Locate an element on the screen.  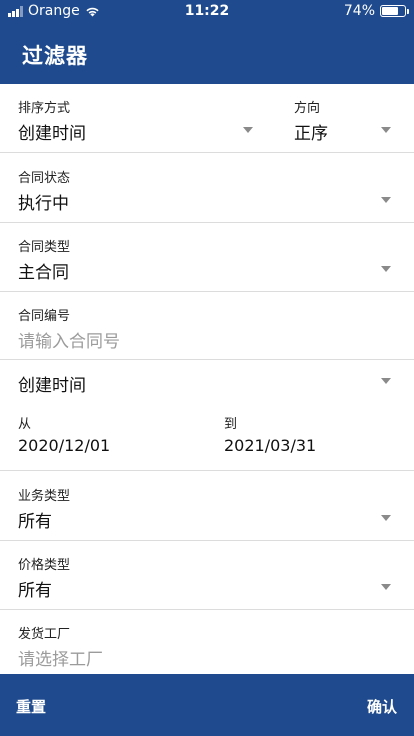
contract-type-dropdown: 合同类型 主合同 is located at coordinates (207, 257).